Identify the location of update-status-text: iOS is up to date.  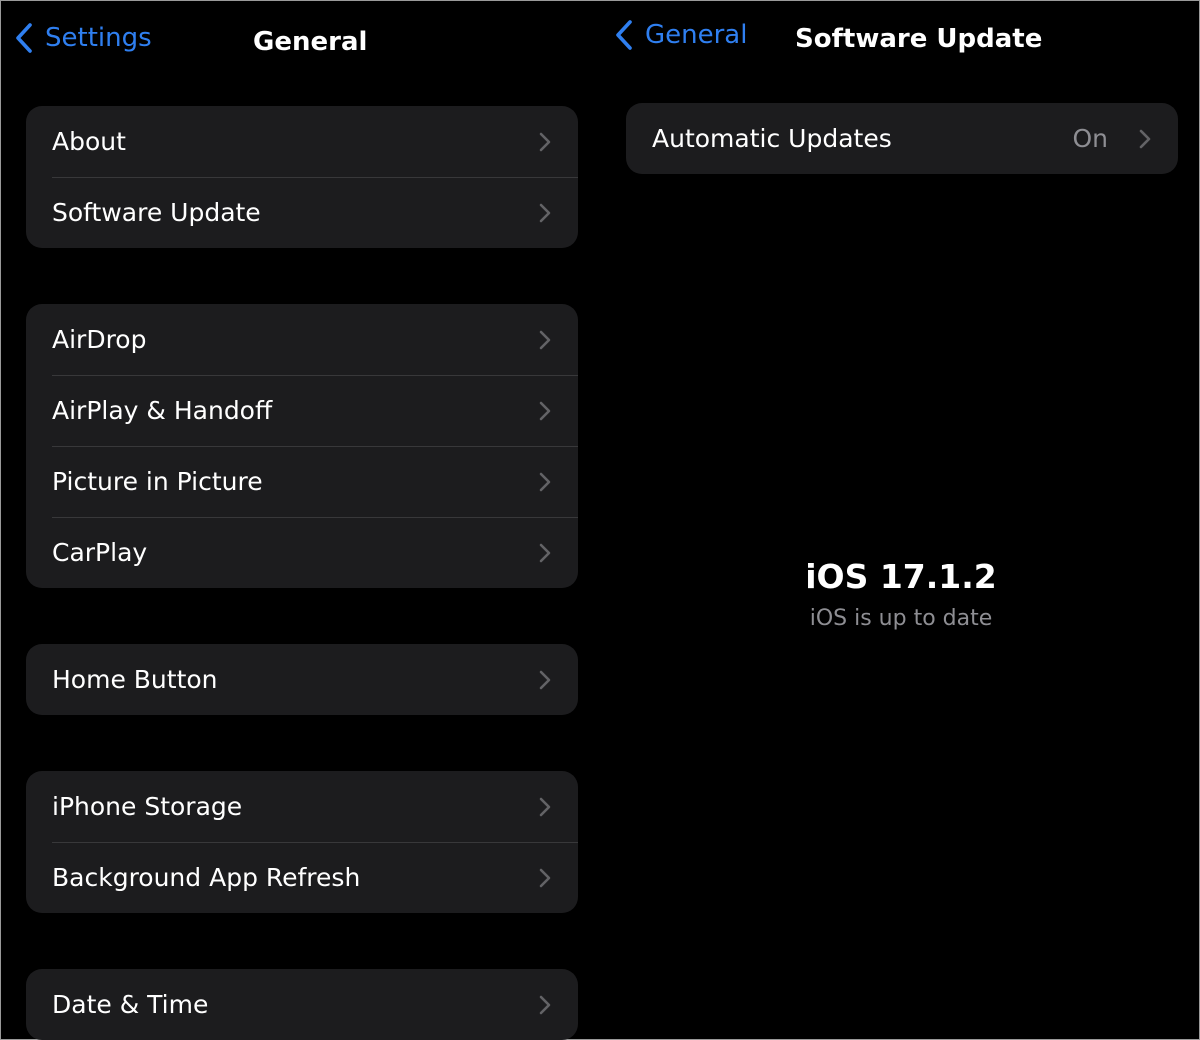
(901, 618).